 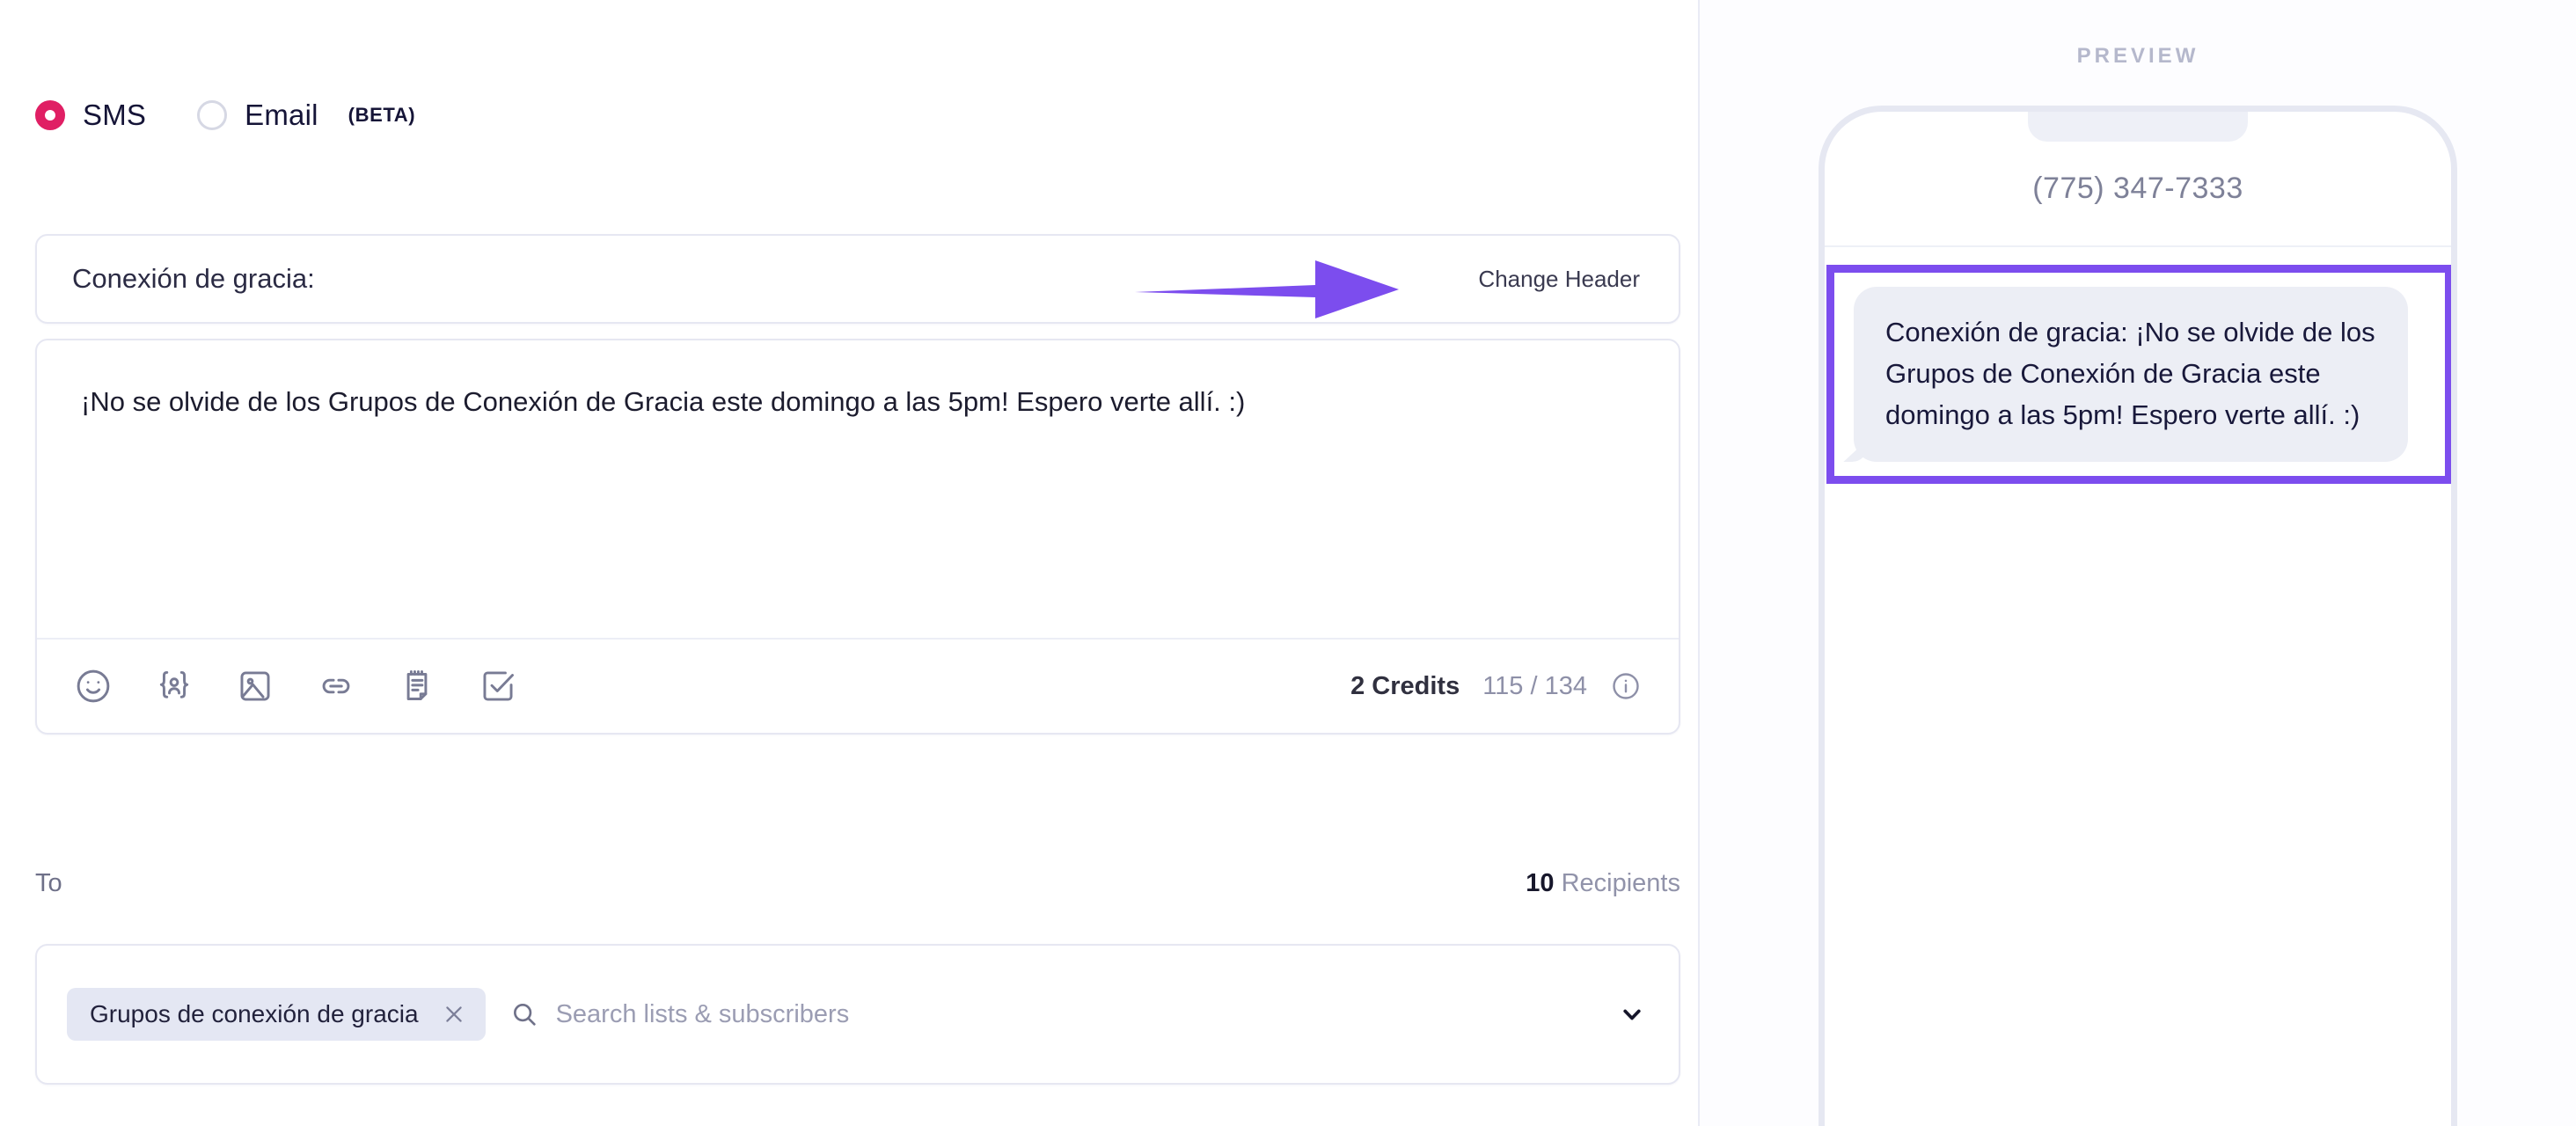 What do you see at coordinates (212, 115) in the screenshot?
I see `radio-email` at bounding box center [212, 115].